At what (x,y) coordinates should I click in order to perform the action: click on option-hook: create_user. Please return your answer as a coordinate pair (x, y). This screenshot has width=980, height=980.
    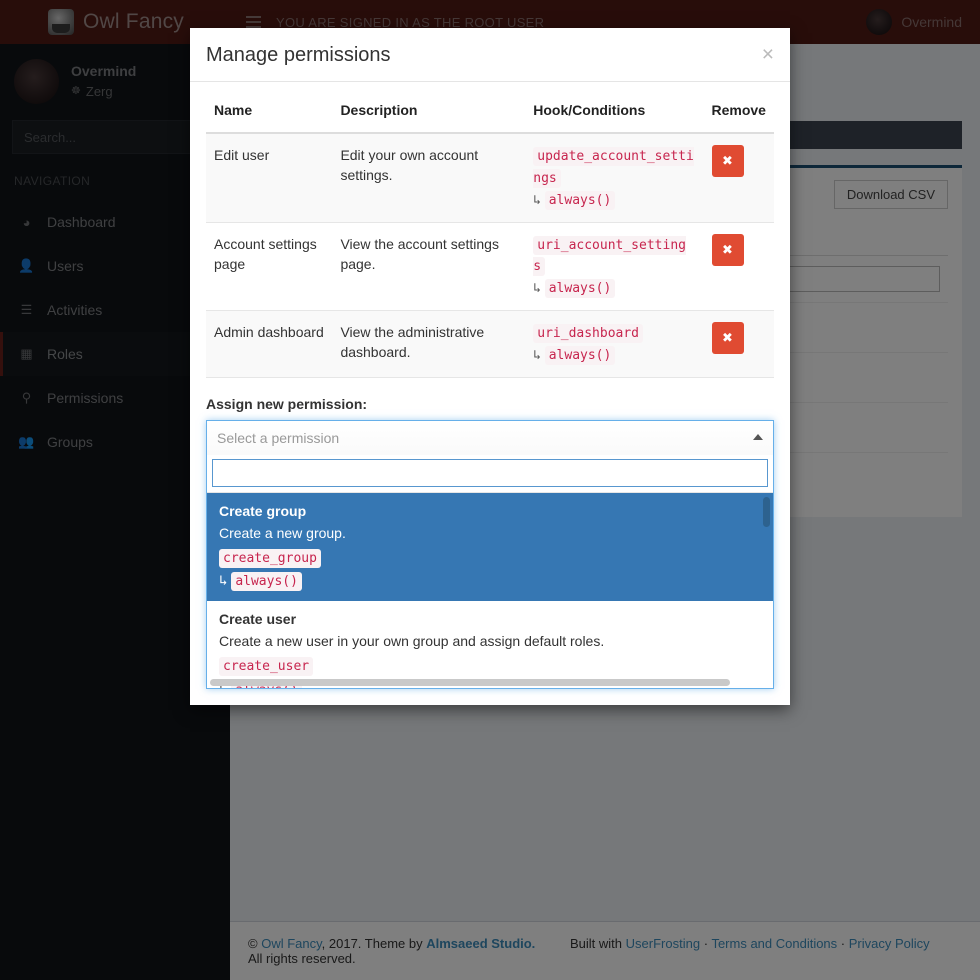
    Looking at the image, I should click on (266, 667).